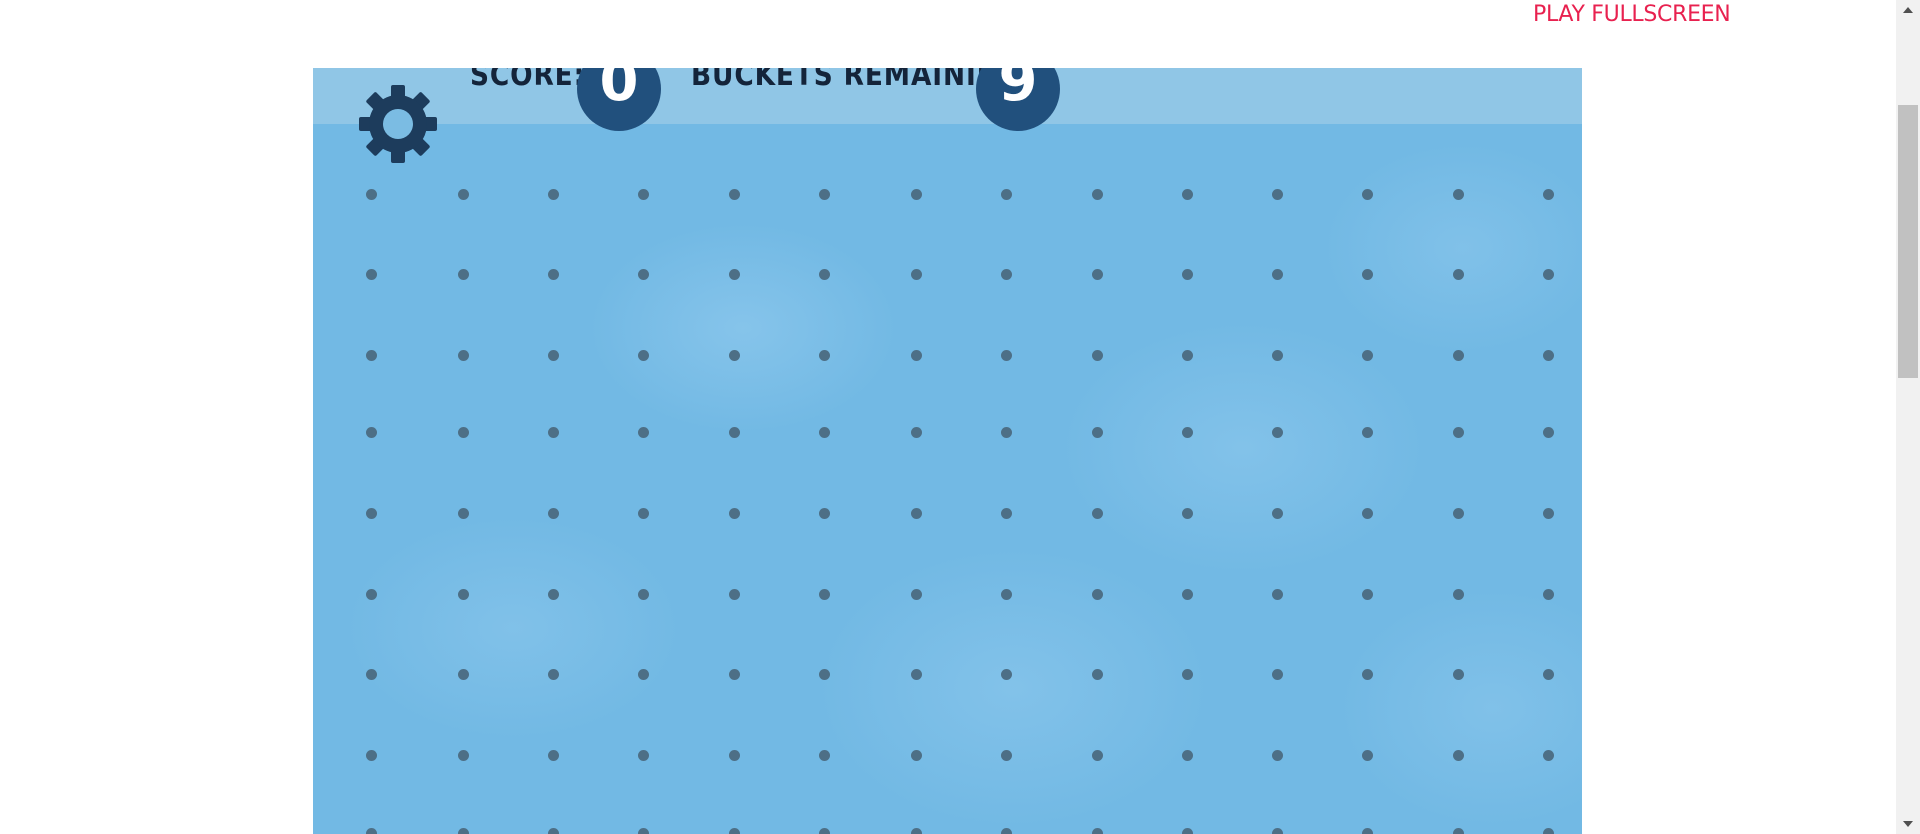  I want to click on score-value: 0, so click(619, 99).